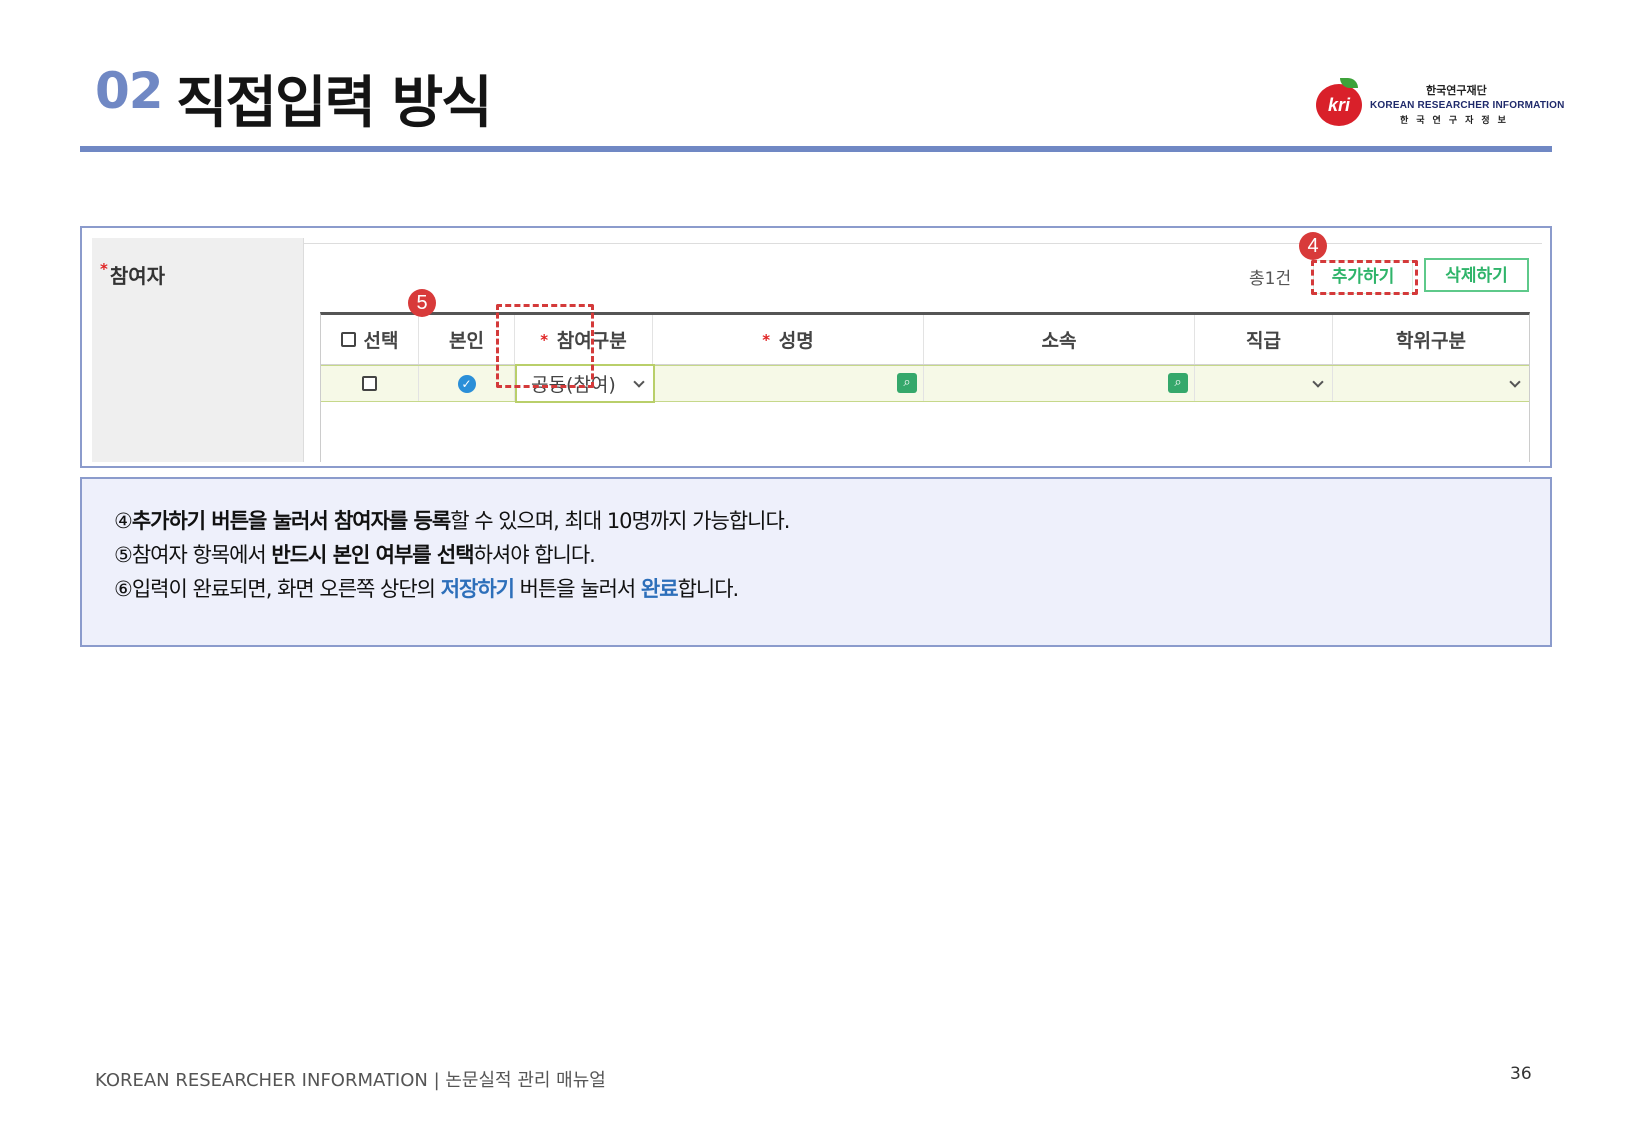 This screenshot has width=1626, height=1125. What do you see at coordinates (1339, 105) in the screenshot?
I see `logo-mark: kri` at bounding box center [1339, 105].